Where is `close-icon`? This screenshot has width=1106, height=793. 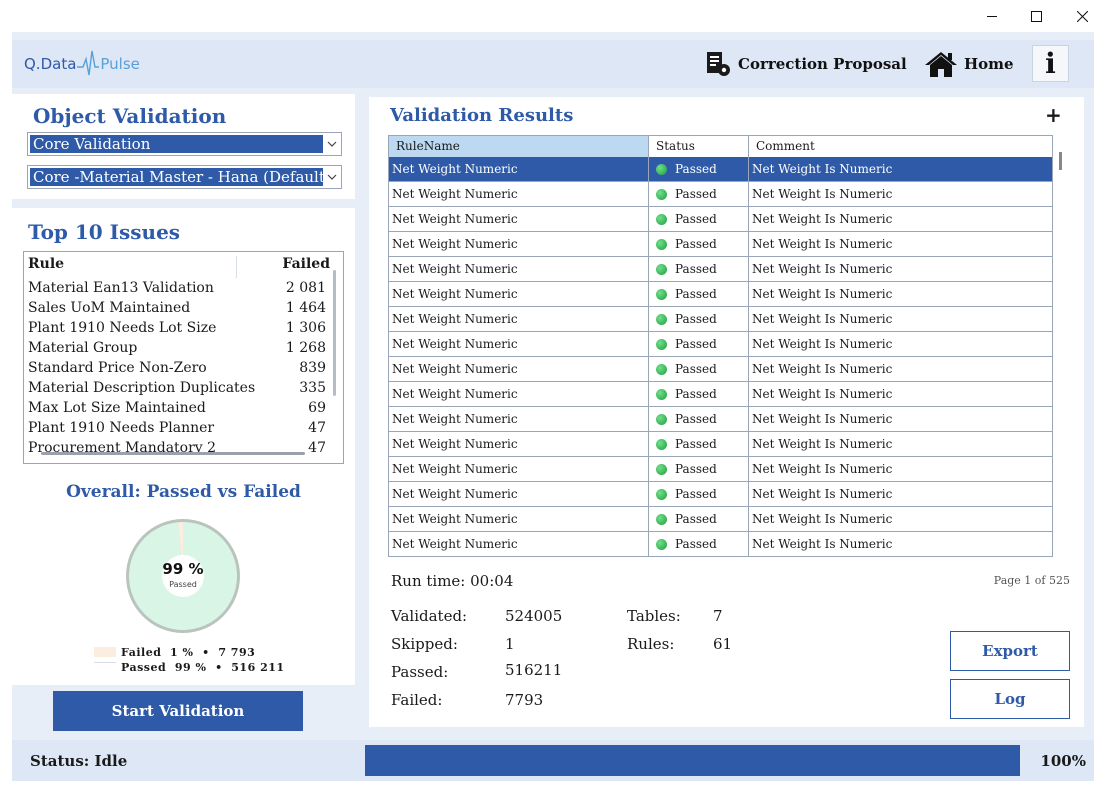
close-icon is located at coordinates (1082, 16).